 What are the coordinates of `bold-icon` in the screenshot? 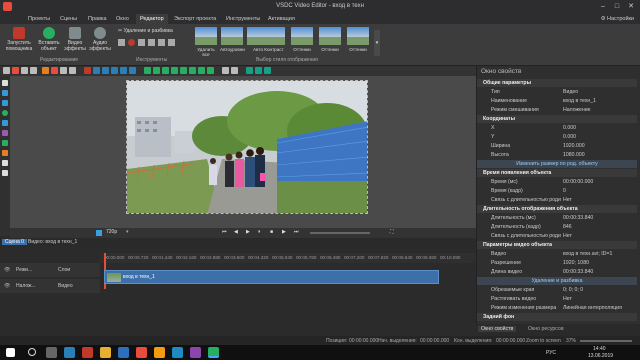 It's located at (63, 70).